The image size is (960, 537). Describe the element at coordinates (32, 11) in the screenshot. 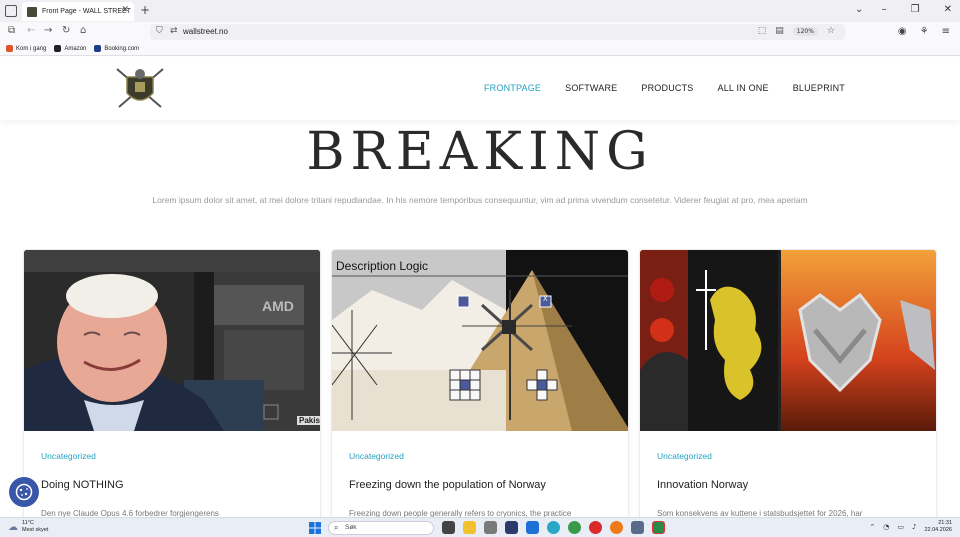

I see `site-favicon-icon` at that location.